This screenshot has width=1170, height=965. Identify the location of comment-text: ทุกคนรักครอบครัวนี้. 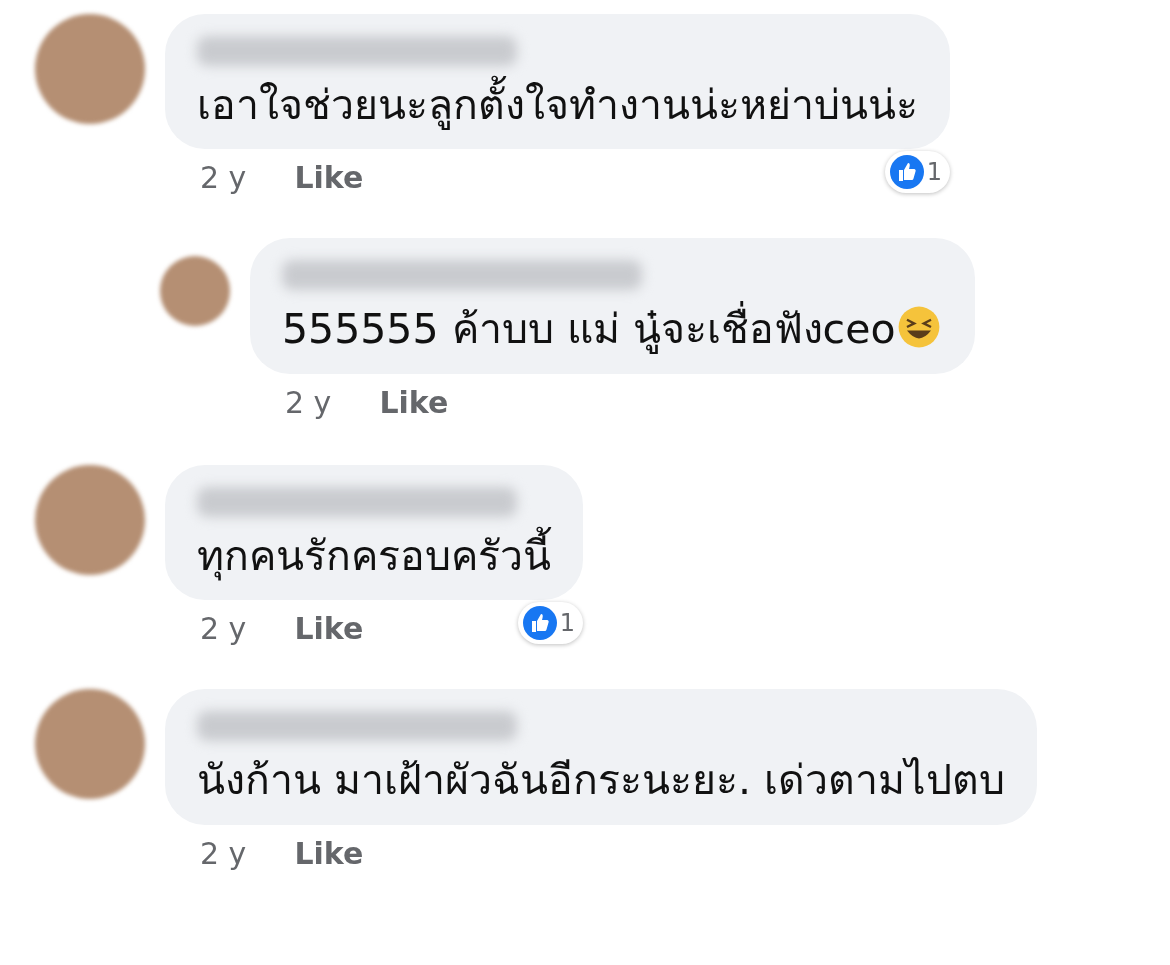
(374, 556).